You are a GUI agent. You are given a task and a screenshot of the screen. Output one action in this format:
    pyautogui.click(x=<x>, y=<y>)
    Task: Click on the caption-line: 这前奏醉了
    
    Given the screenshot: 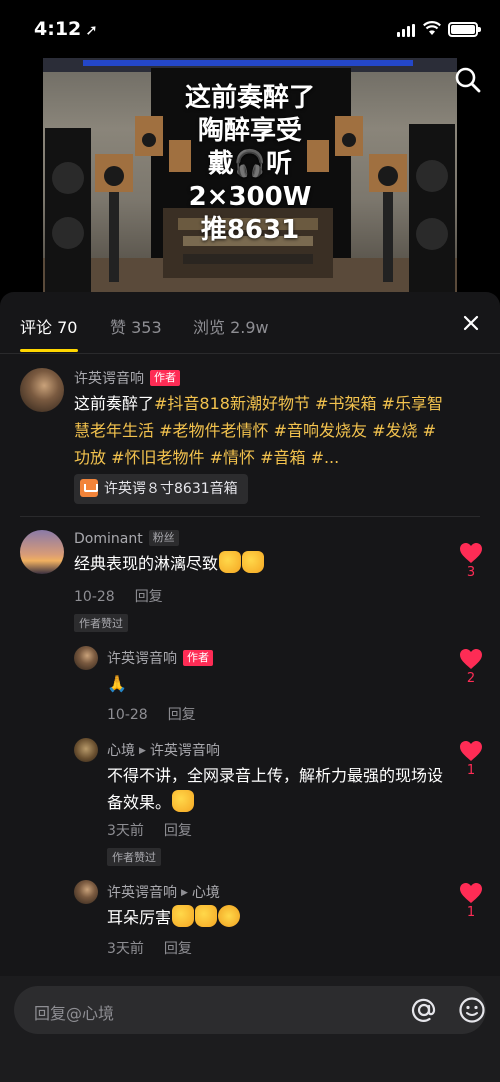 What is the action you would take?
    pyautogui.click(x=249, y=98)
    